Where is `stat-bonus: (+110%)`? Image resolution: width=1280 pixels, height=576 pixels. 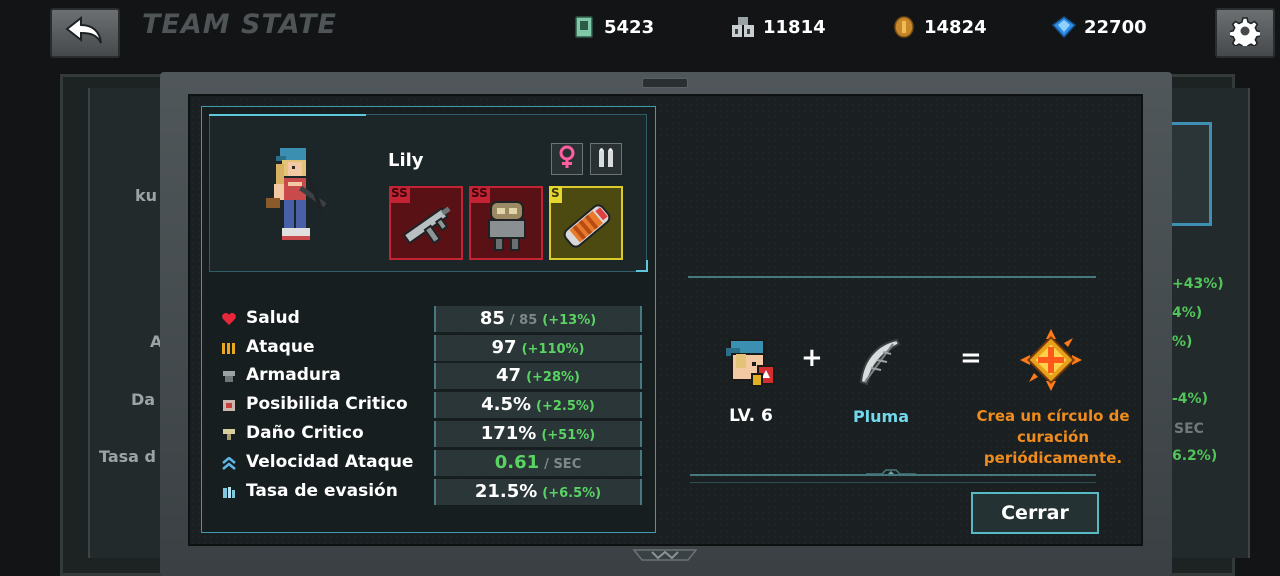 stat-bonus: (+110%) is located at coordinates (553, 349).